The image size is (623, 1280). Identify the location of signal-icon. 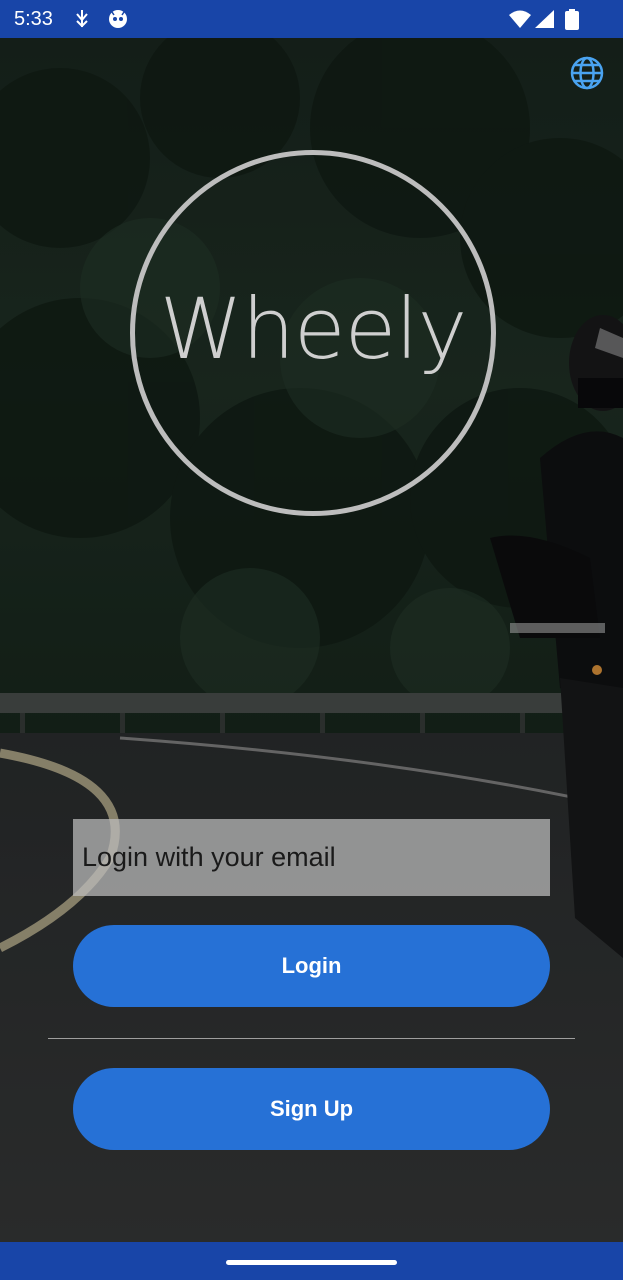
(544, 19).